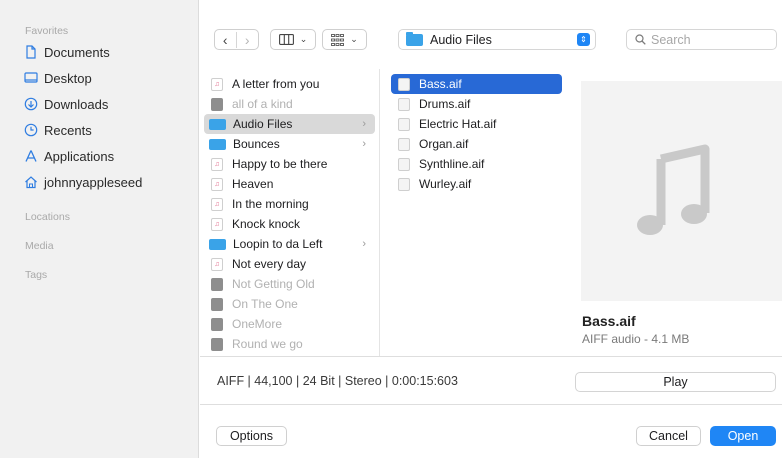 The height and width of the screenshot is (458, 782). I want to click on sidebar-item-documents: Documents, so click(67, 52).